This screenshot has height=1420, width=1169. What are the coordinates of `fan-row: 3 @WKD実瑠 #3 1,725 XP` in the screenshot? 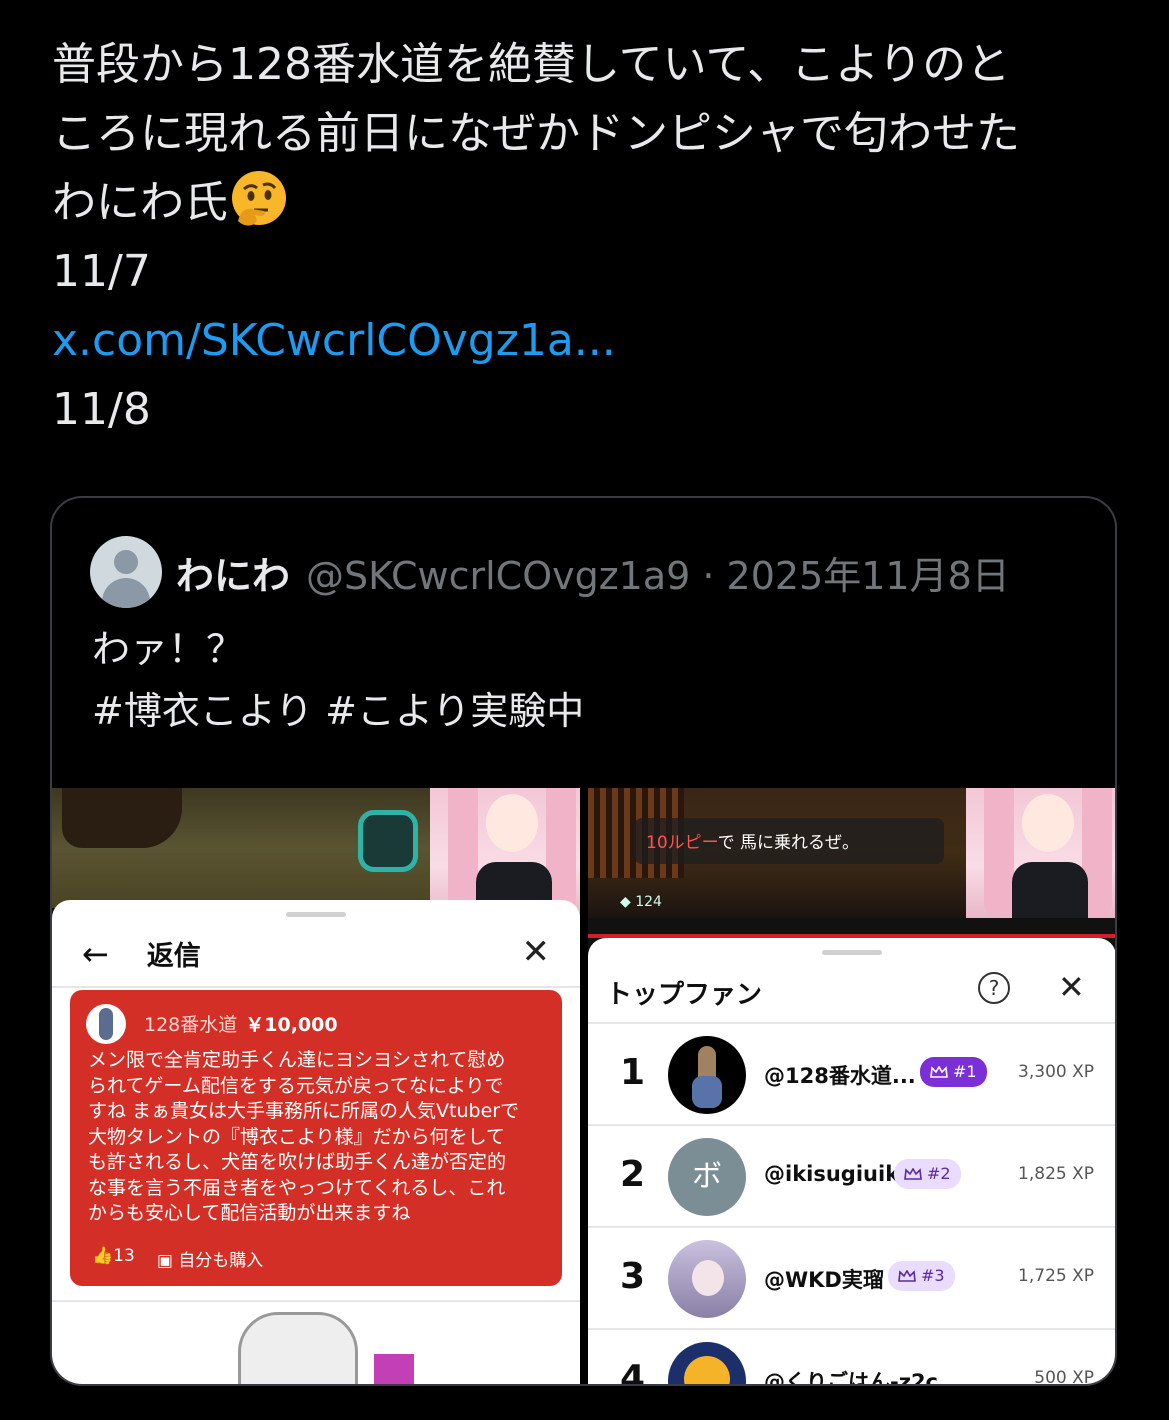 It's located at (851, 1278).